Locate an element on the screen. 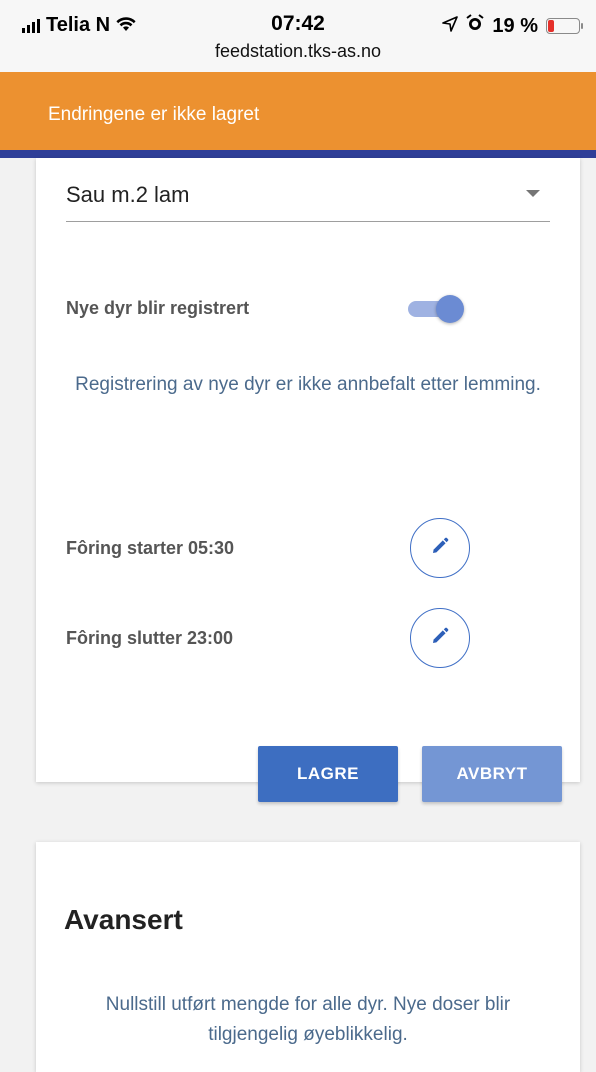 The image size is (596, 1072). feeding-start-row: Fôring starter 05:30 is located at coordinates (308, 548).